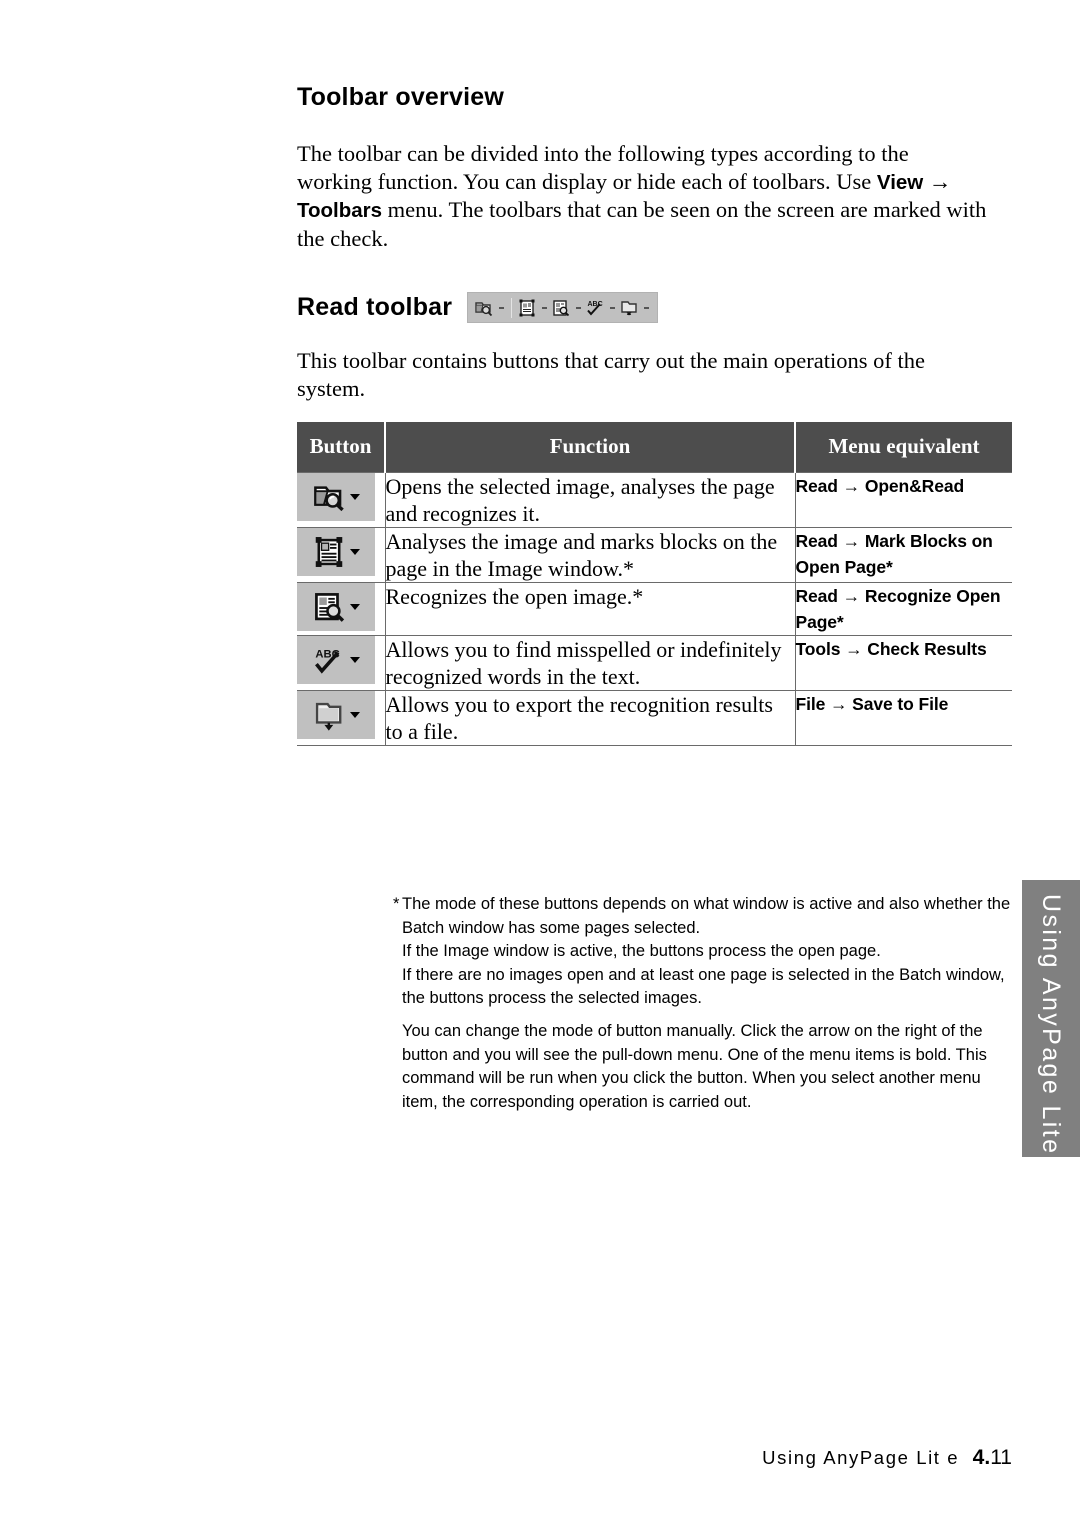 Image resolution: width=1080 pixels, height=1526 pixels. What do you see at coordinates (552, 998) in the screenshot?
I see `footnote-line: the buttons process the selected images.` at bounding box center [552, 998].